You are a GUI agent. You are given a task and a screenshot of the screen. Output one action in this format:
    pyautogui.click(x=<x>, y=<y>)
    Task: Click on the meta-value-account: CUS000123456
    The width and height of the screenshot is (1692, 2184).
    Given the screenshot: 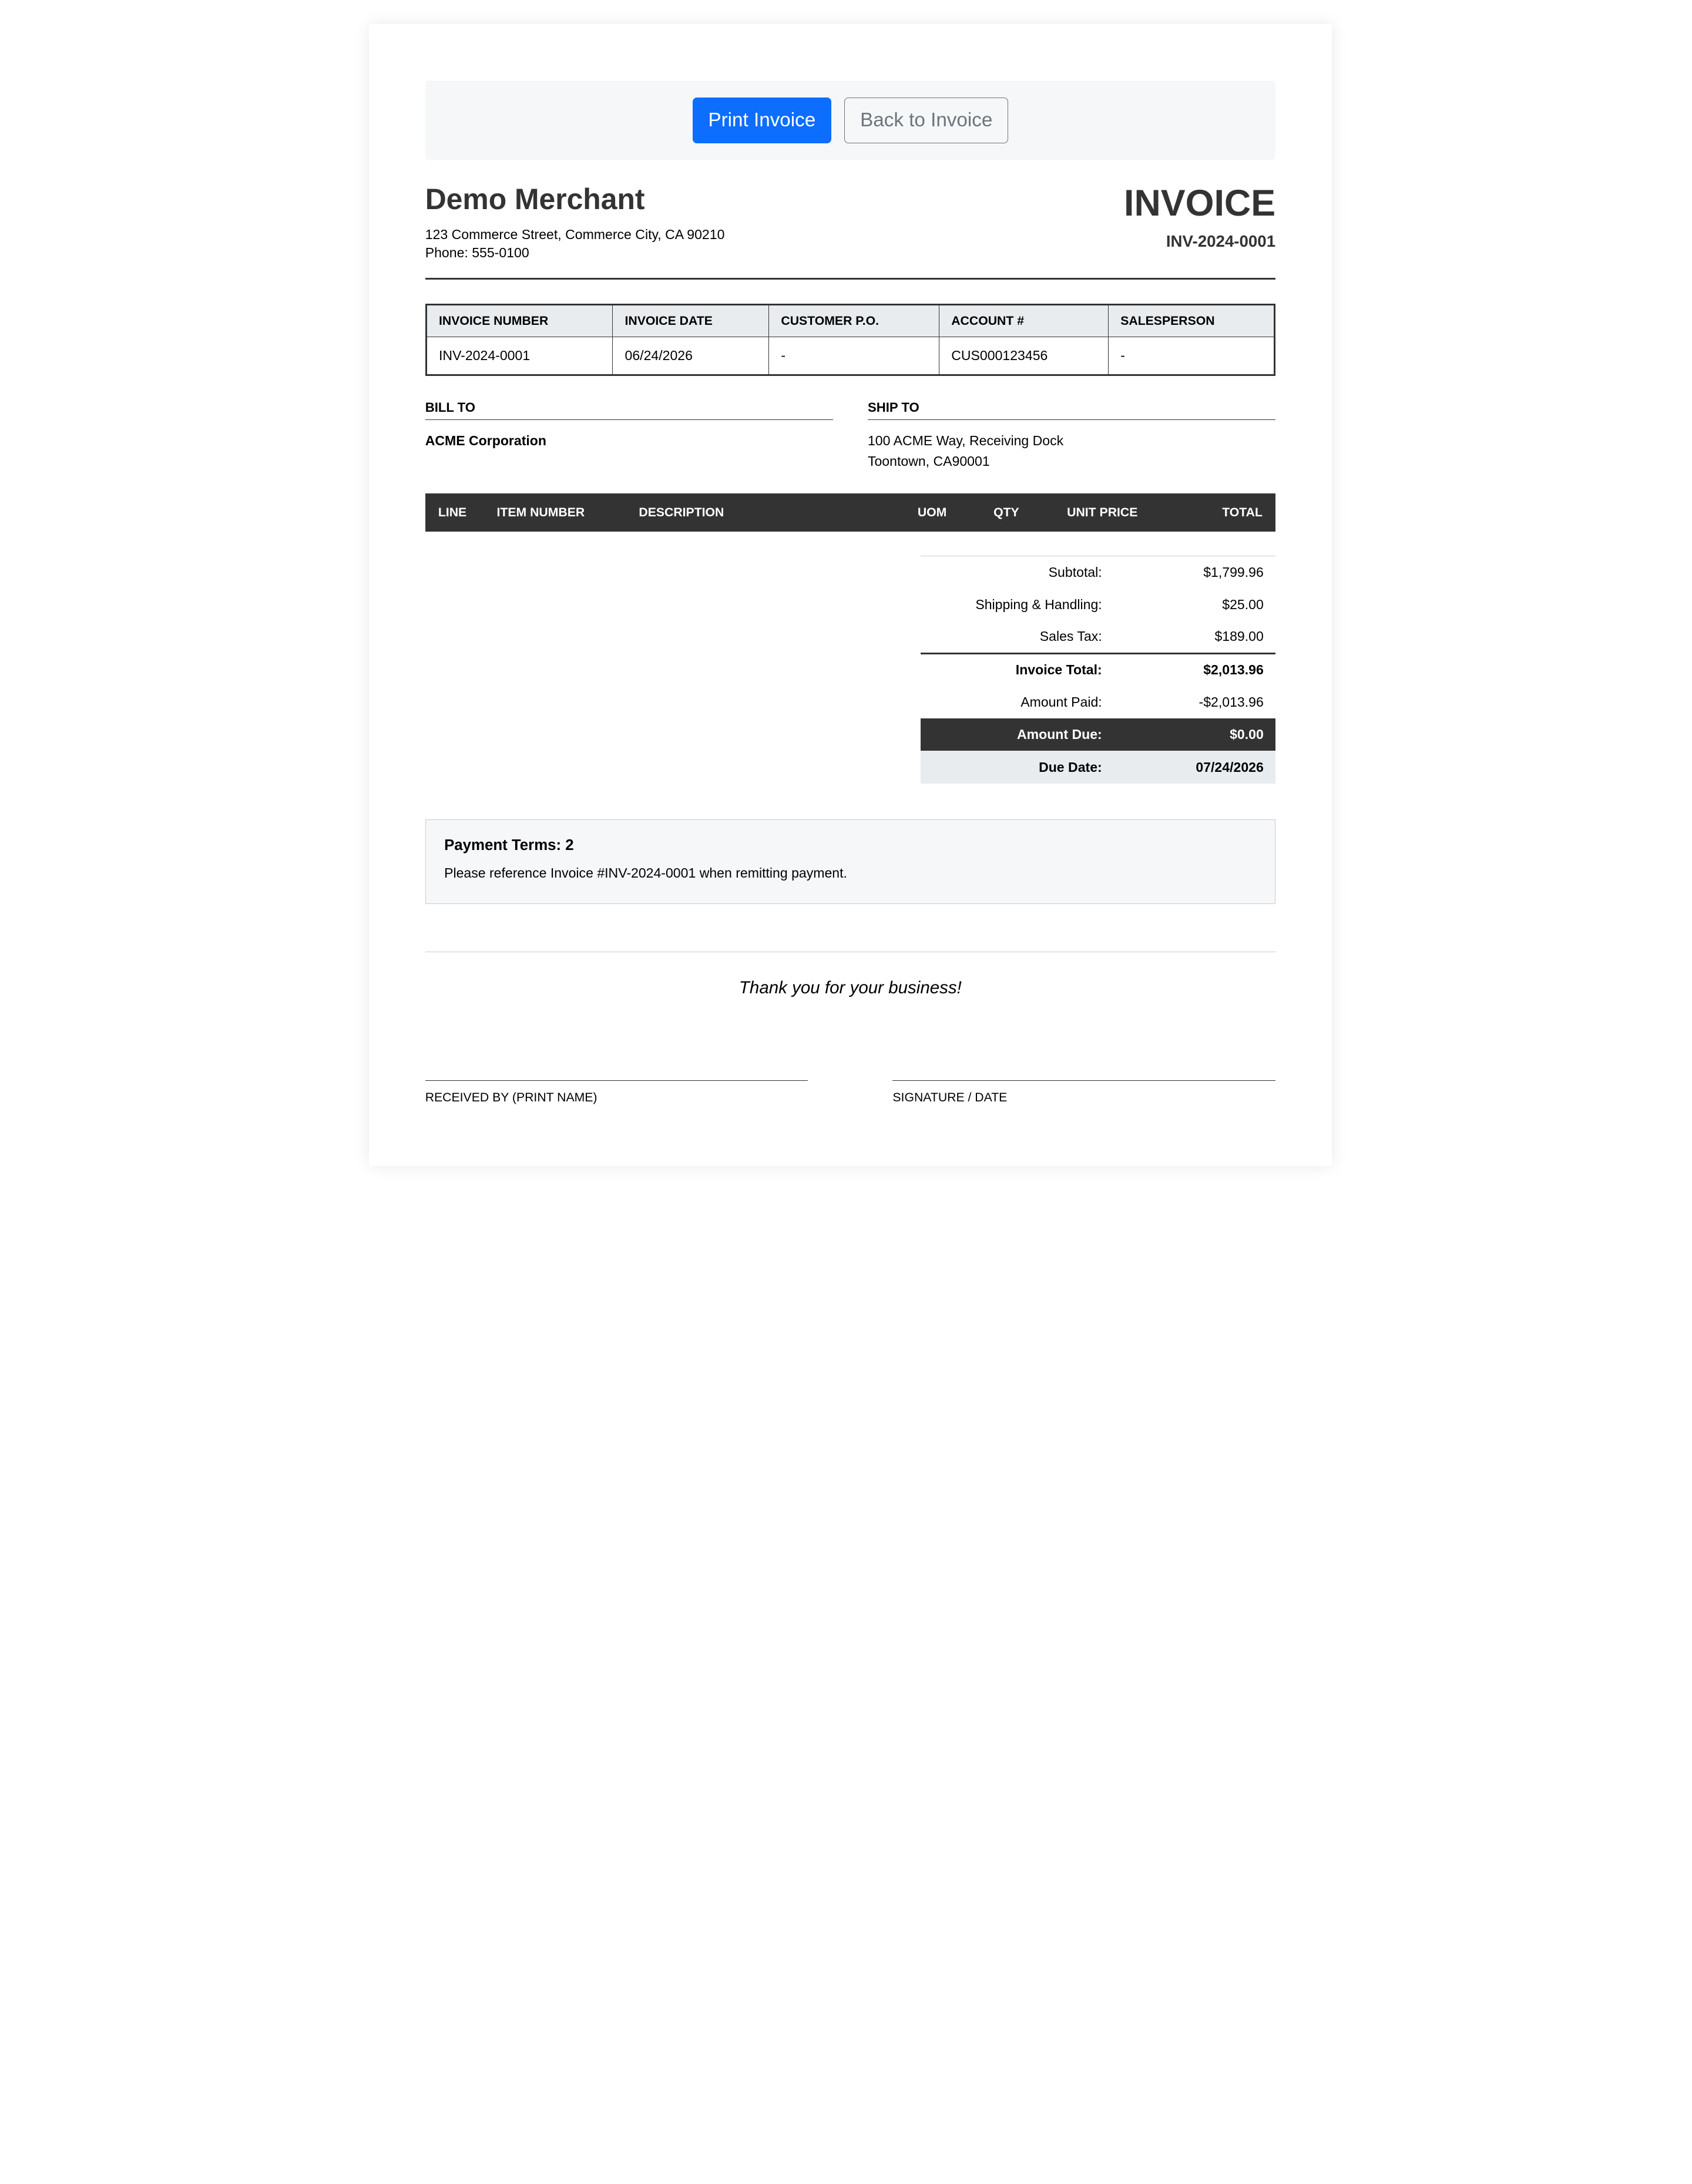 What is the action you would take?
    pyautogui.click(x=1023, y=356)
    